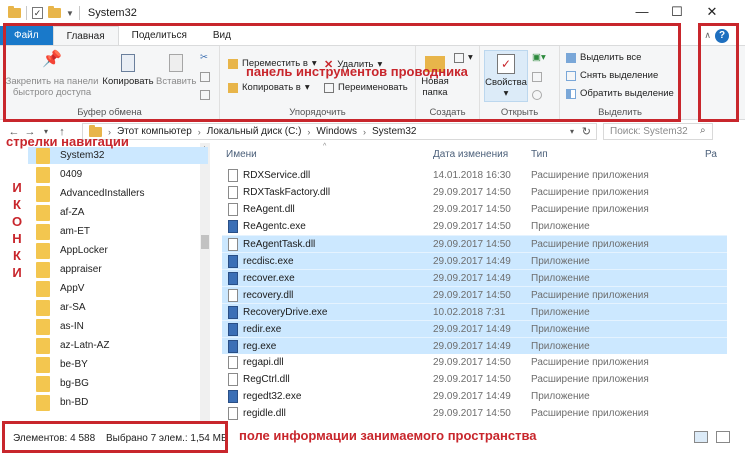 The image size is (745, 461). Describe the element at coordinates (74, 364) in the screenshot. I see `nav-folder-label: be-BY` at that location.